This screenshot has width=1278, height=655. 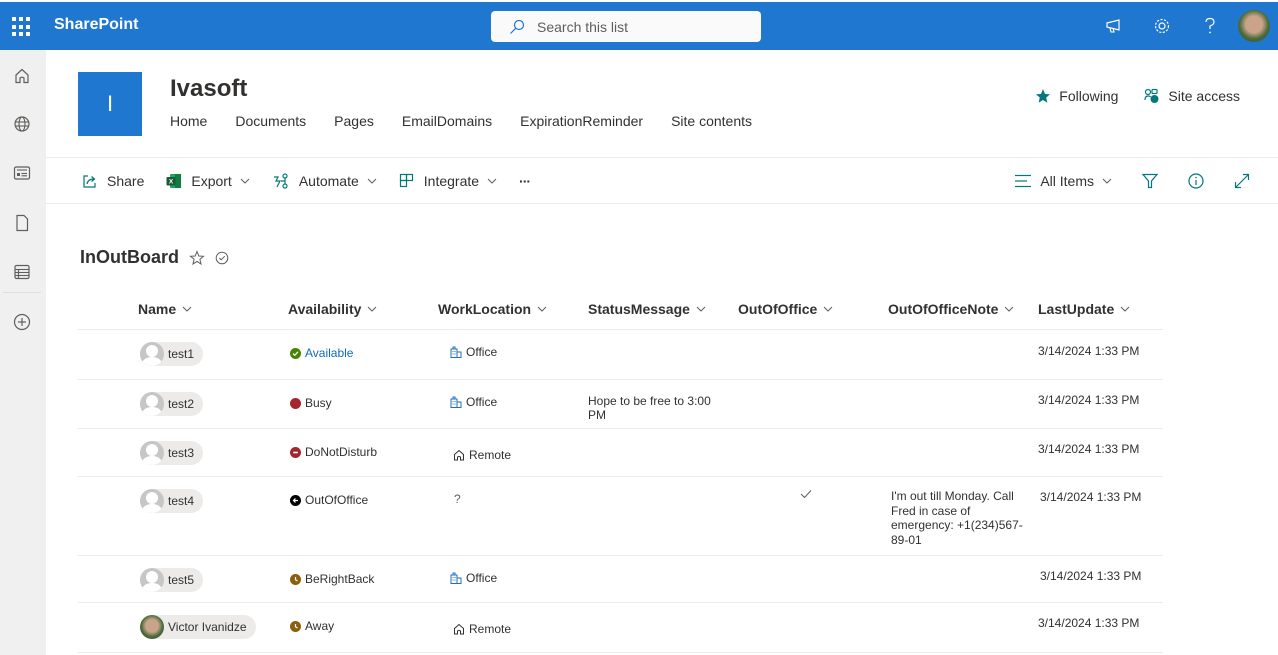 I want to click on column-header-availability: Availability, so click(x=332, y=309).